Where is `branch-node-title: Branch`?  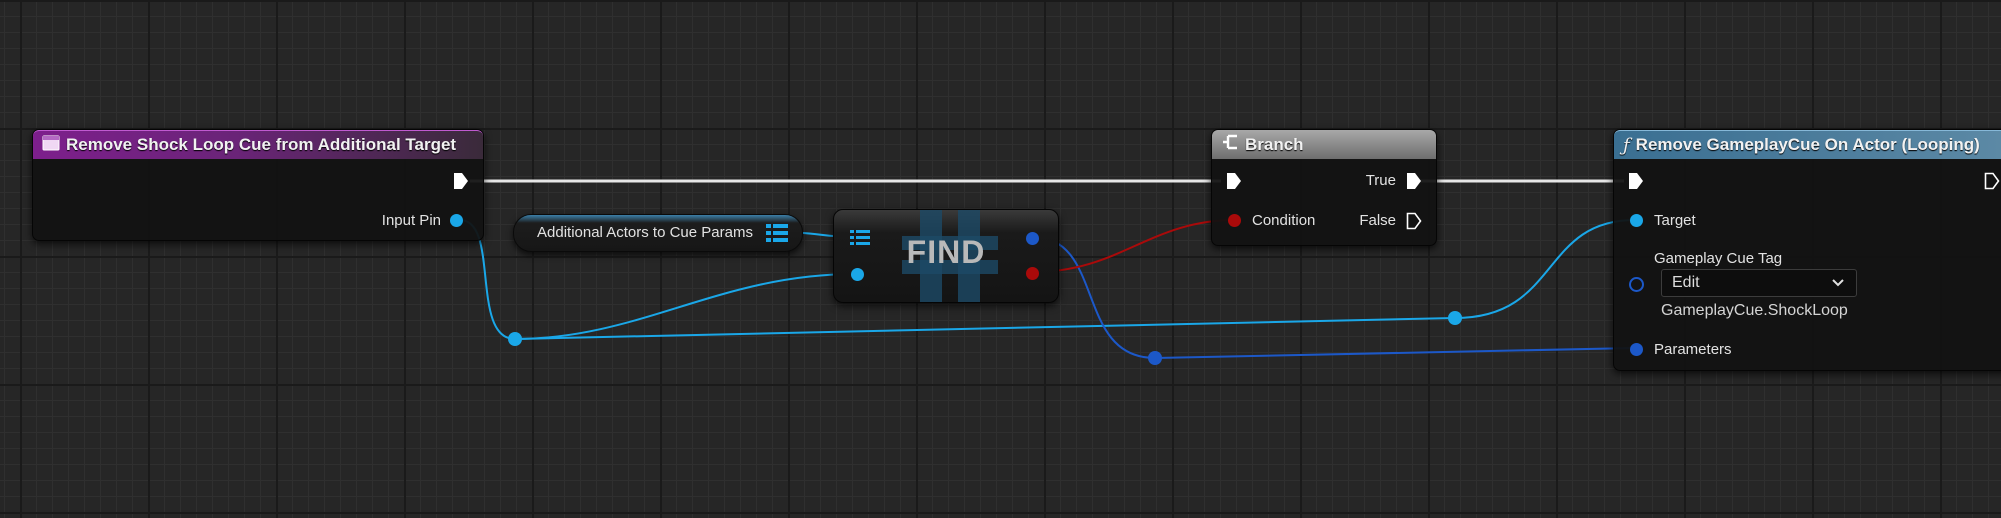 branch-node-title: Branch is located at coordinates (1274, 144).